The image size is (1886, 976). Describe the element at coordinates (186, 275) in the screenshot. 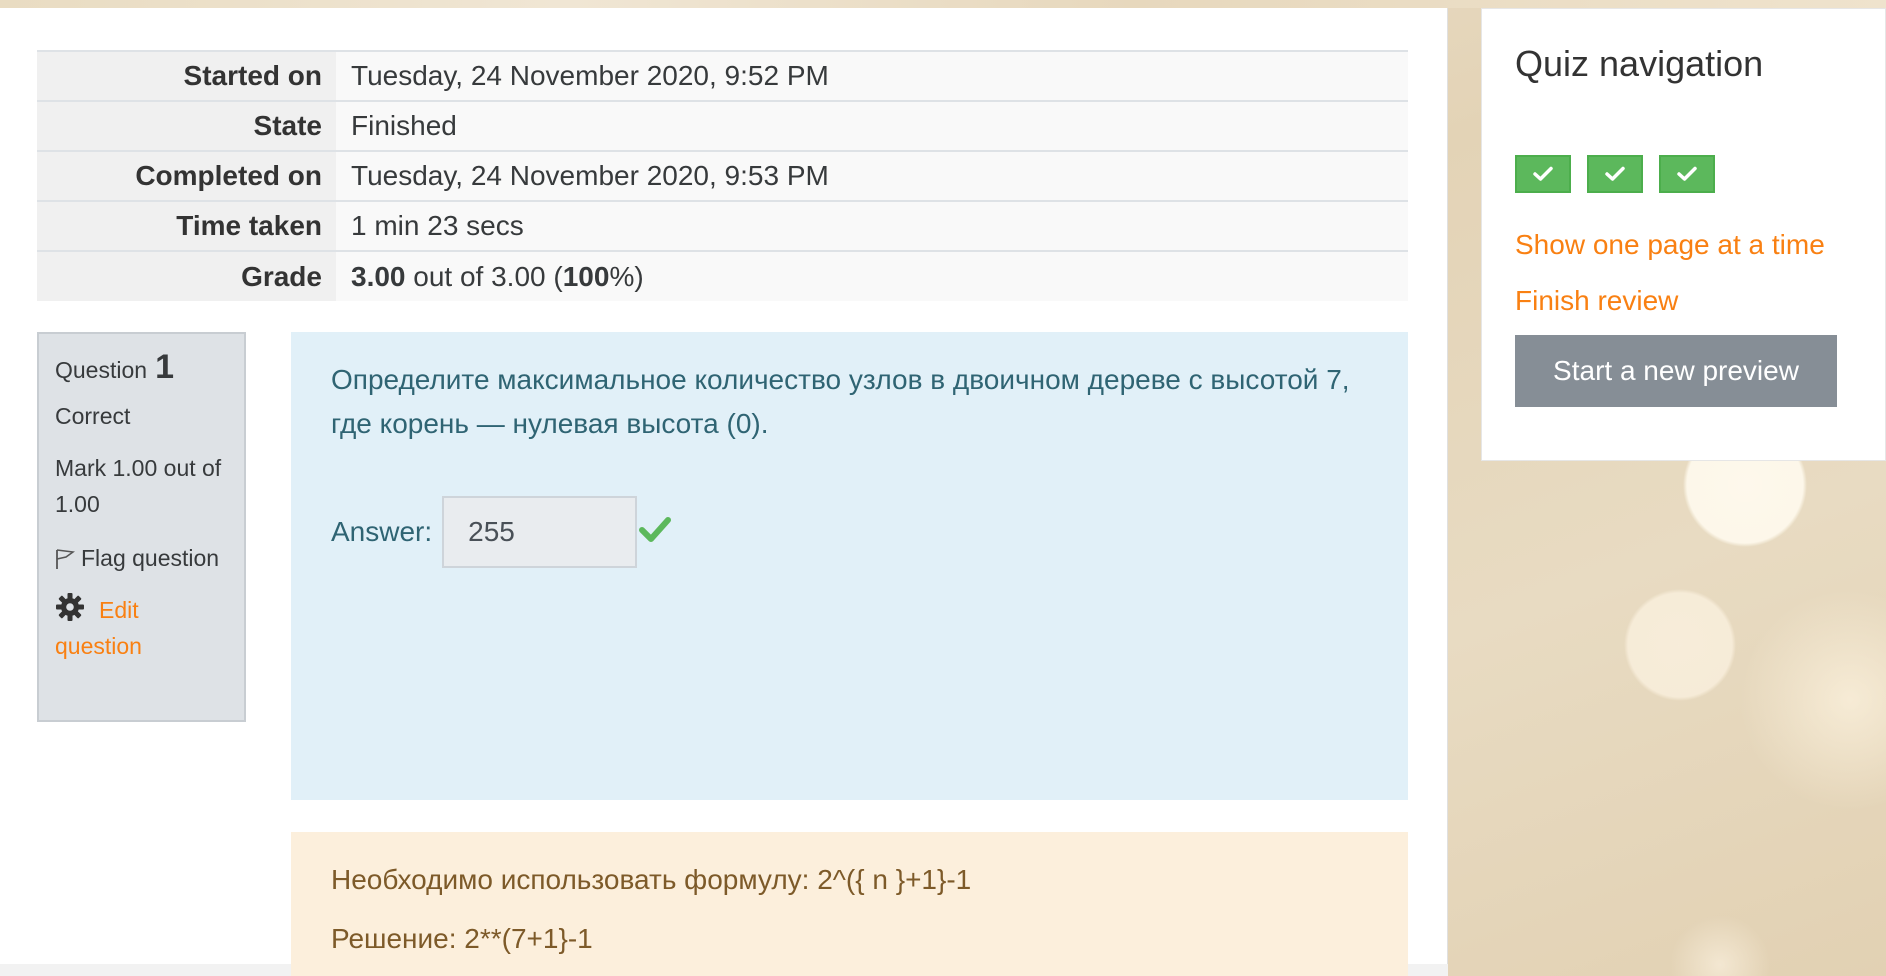

I see `summary-label: Grade` at that location.